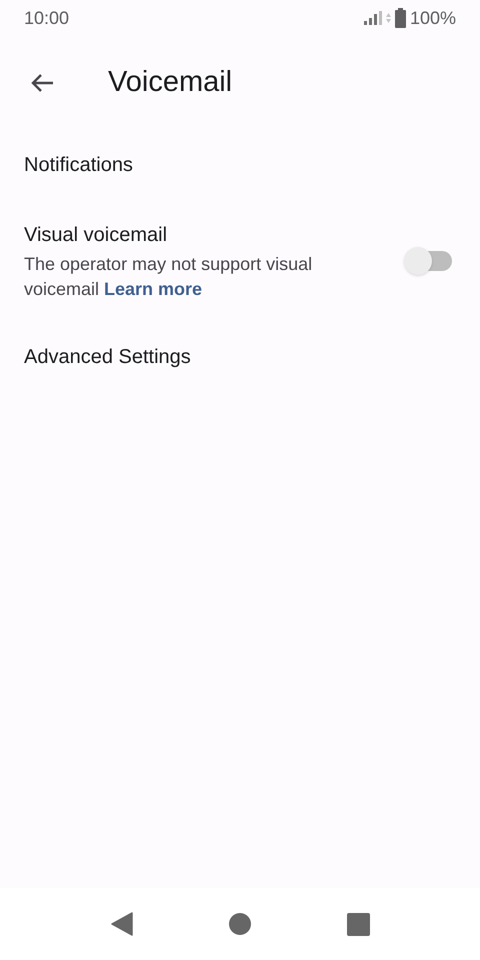  What do you see at coordinates (239, 924) in the screenshot?
I see `home-nav-icon` at bounding box center [239, 924].